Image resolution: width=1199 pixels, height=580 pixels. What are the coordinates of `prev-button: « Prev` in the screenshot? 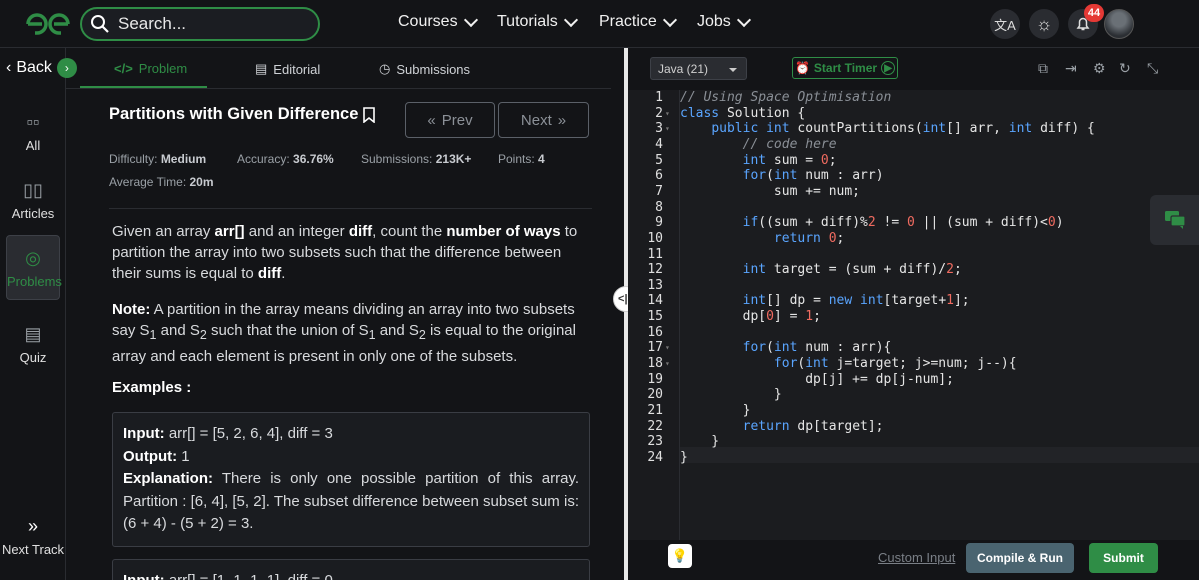 It's located at (450, 120).